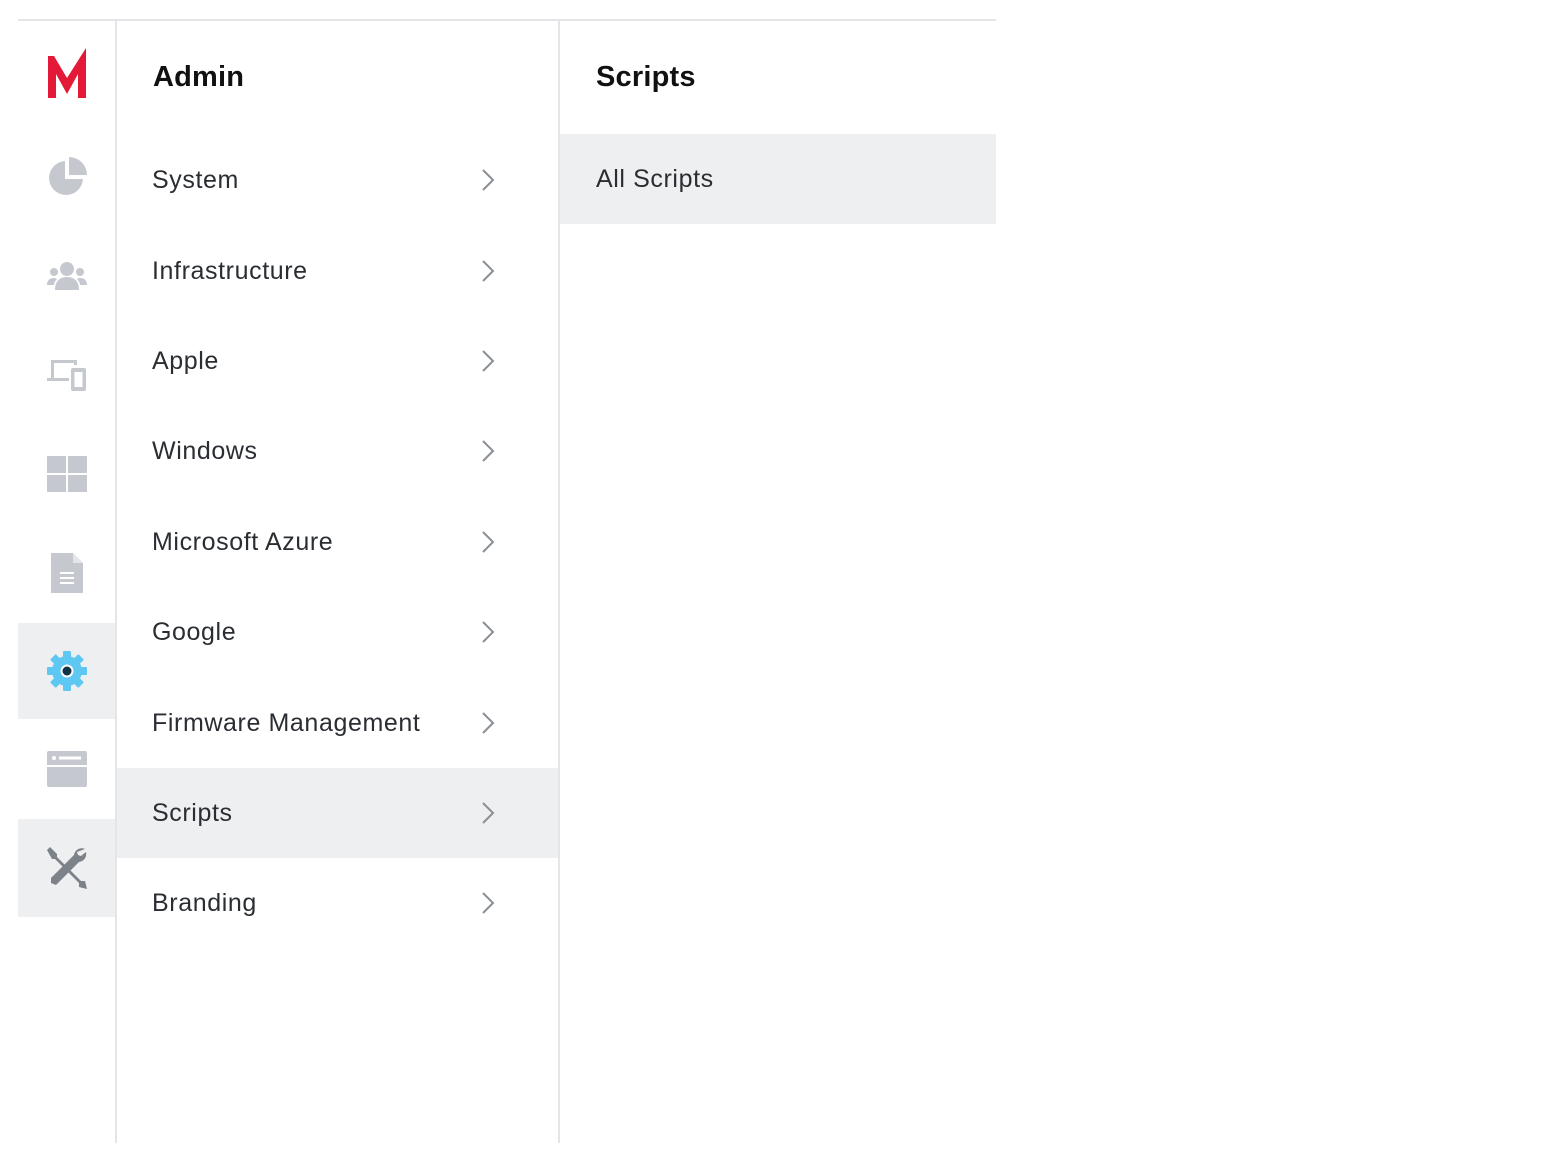  I want to click on rail-item-users, so click(66, 276).